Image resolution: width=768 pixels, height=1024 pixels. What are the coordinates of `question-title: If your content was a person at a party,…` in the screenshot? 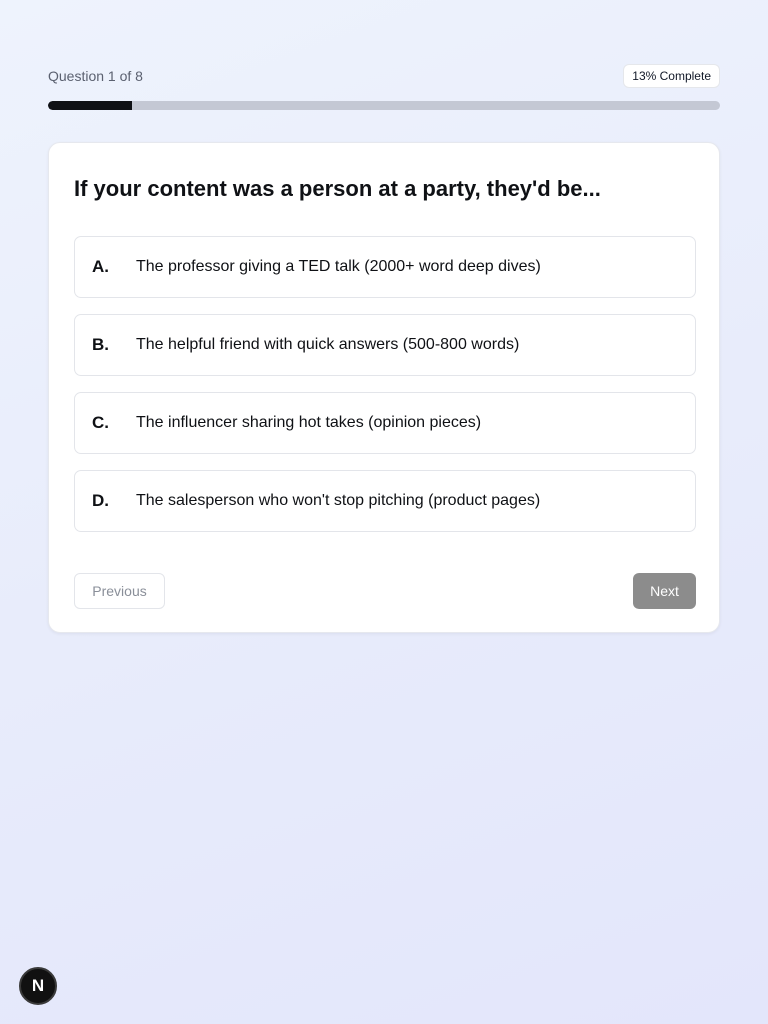 It's located at (337, 188).